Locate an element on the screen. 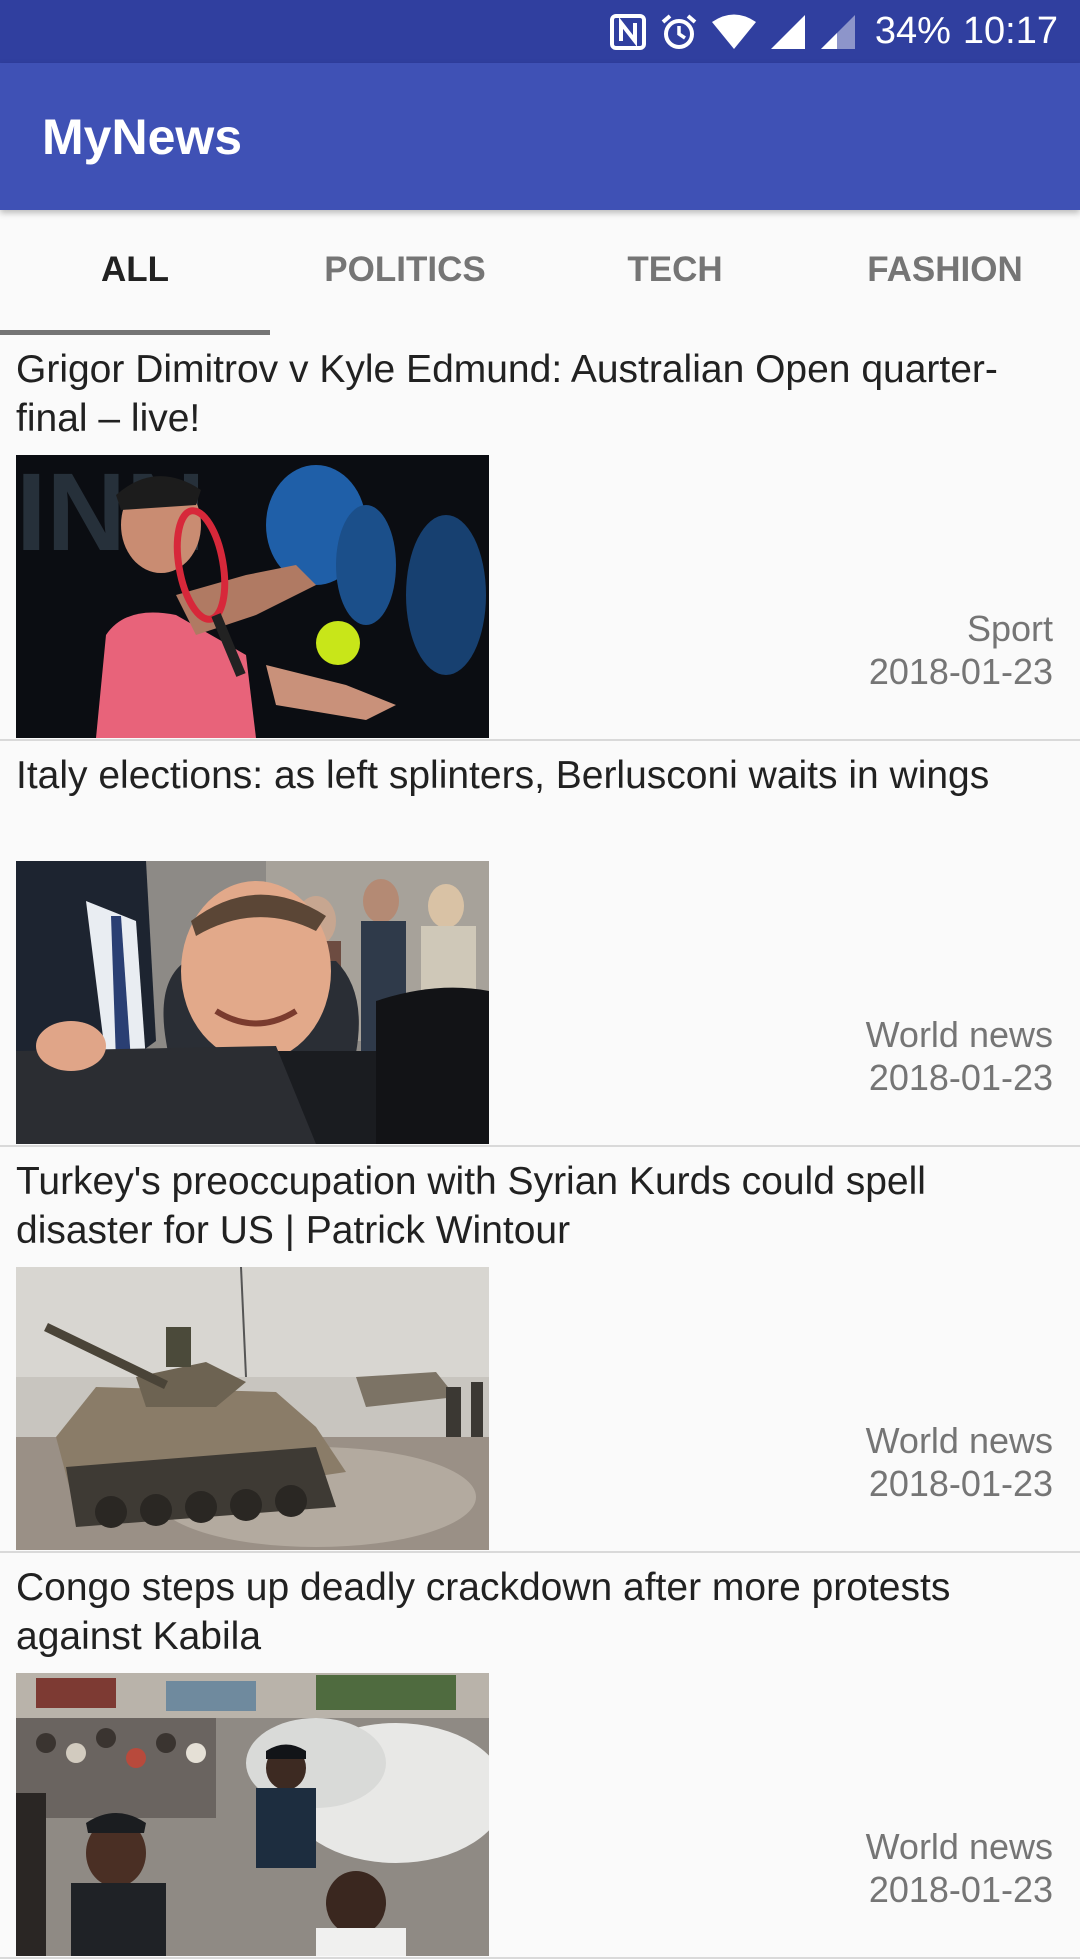 This screenshot has height=1959, width=1080. app-title: MyNews is located at coordinates (142, 137).